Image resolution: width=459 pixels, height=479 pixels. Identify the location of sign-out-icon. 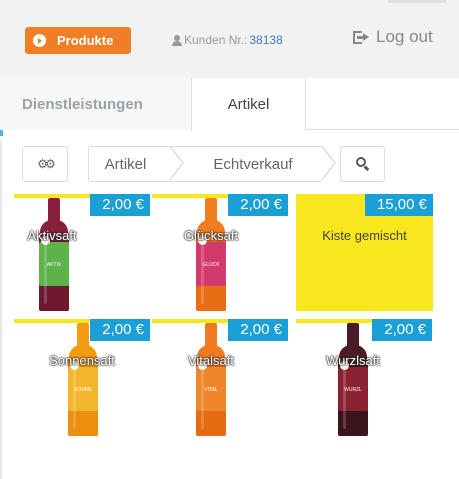
(361, 37).